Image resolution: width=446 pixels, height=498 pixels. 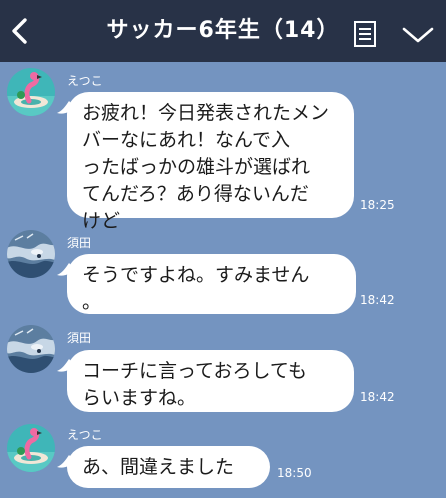 I want to click on message-bubble: コーチに言っておろしても らいますね。, so click(x=205, y=381).